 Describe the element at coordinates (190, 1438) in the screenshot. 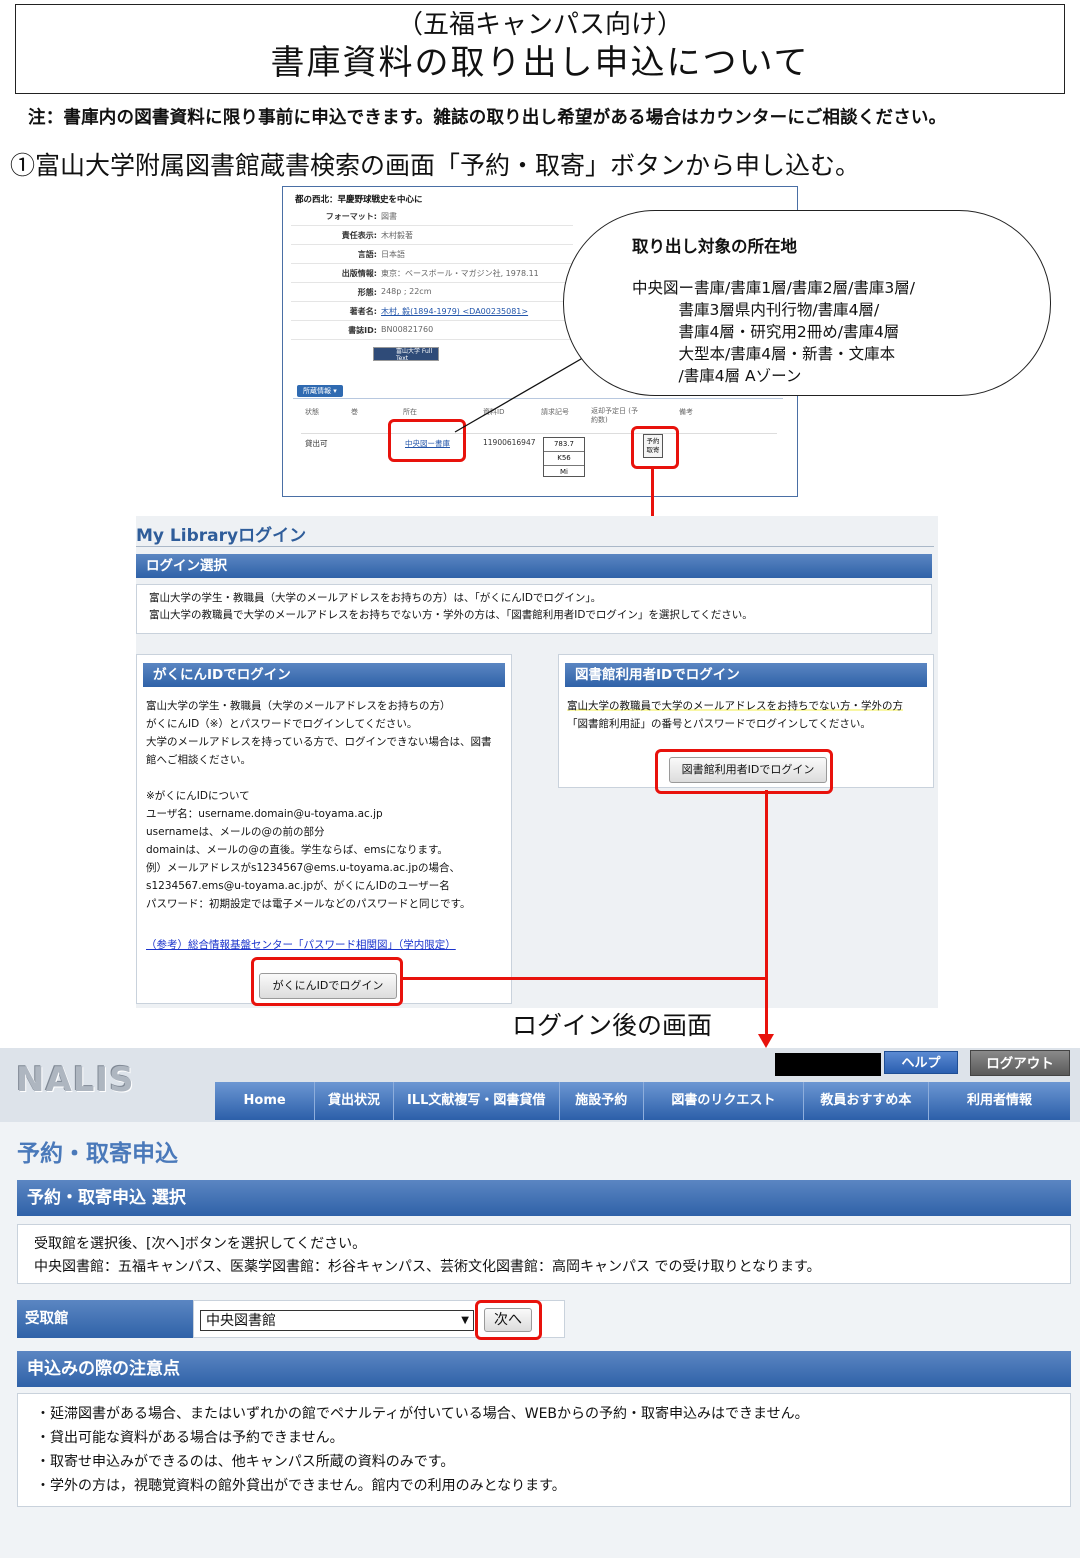

I see `note-item: ・貸出可能な資料がある場合は予約できません。` at that location.